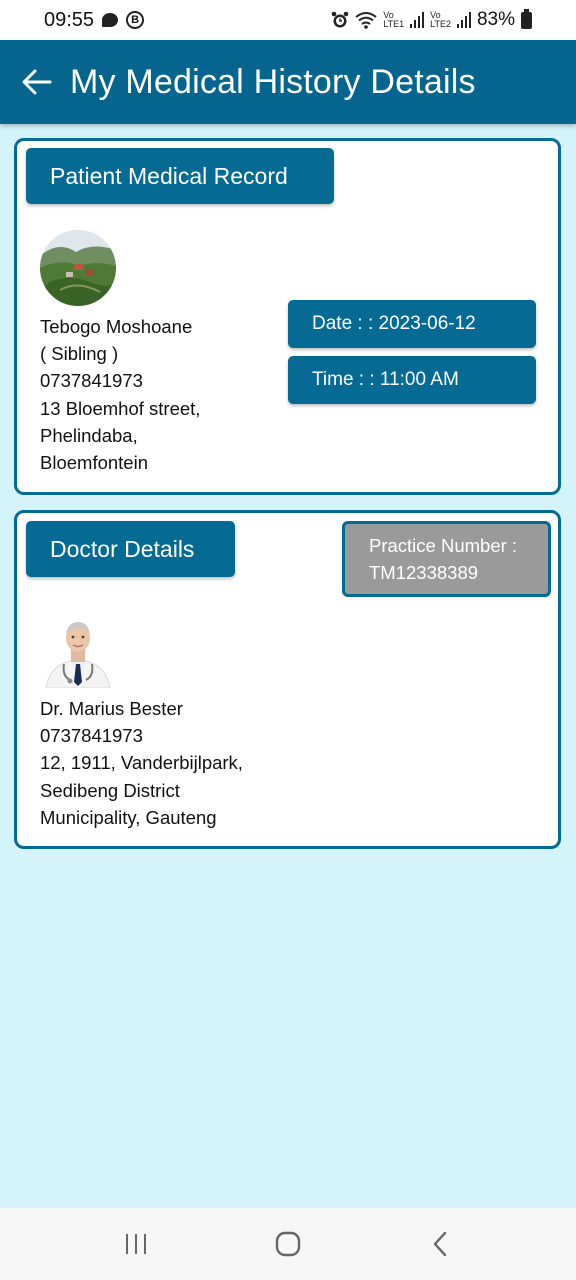 The height and width of the screenshot is (1280, 576). I want to click on doctor-address-line3: Municipality, Gauteng, so click(128, 817).